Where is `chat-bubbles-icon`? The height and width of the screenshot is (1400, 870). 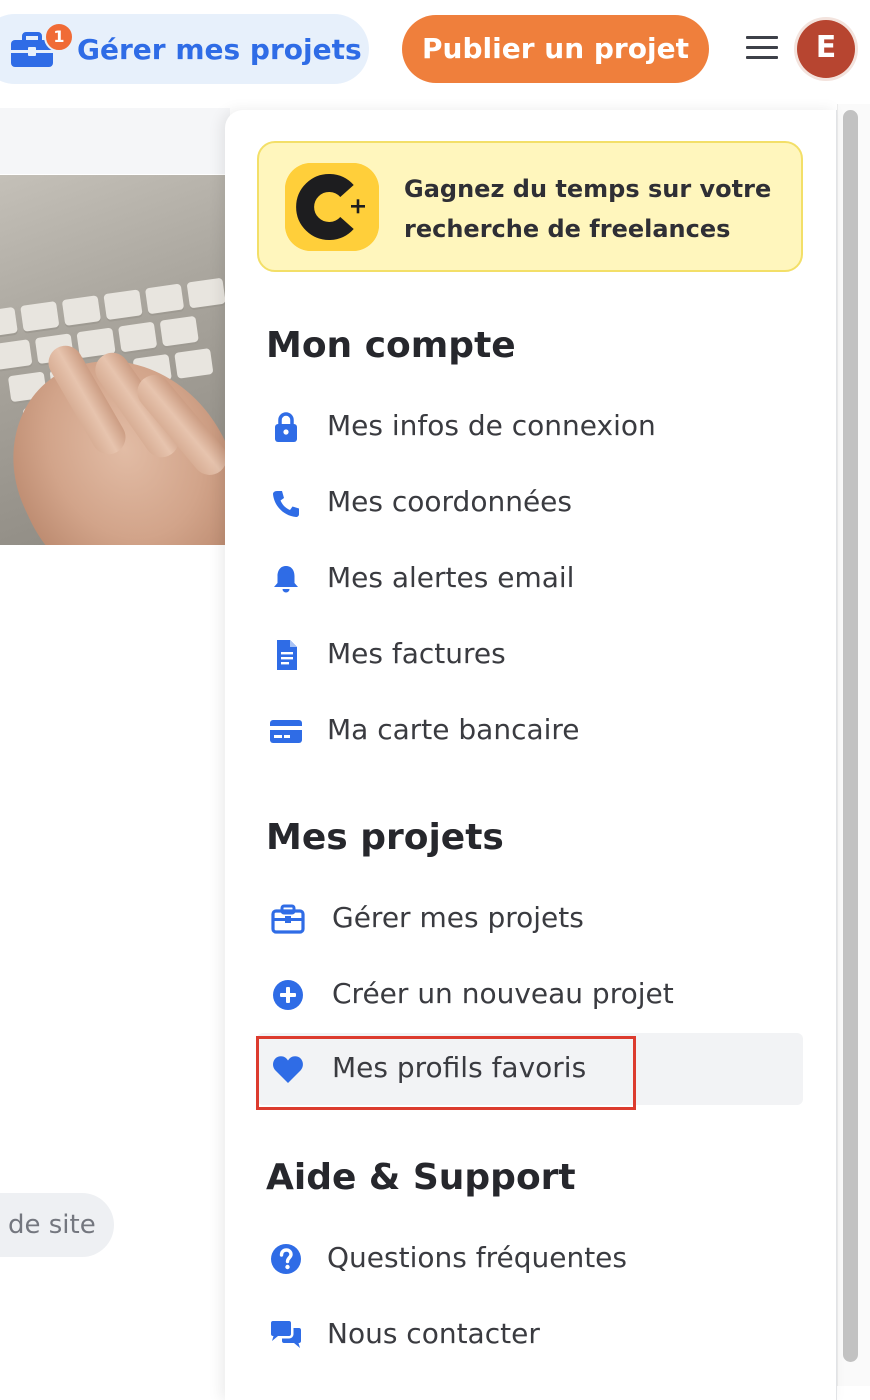
chat-bubbles-icon is located at coordinates (286, 1335).